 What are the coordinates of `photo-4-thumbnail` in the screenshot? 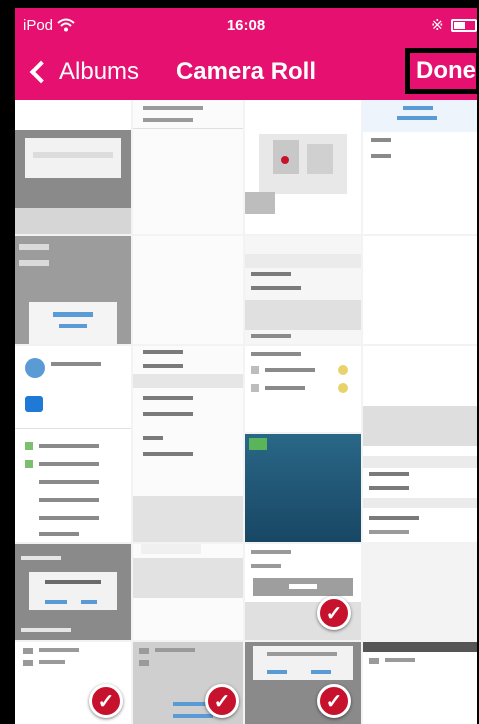 It's located at (420, 167).